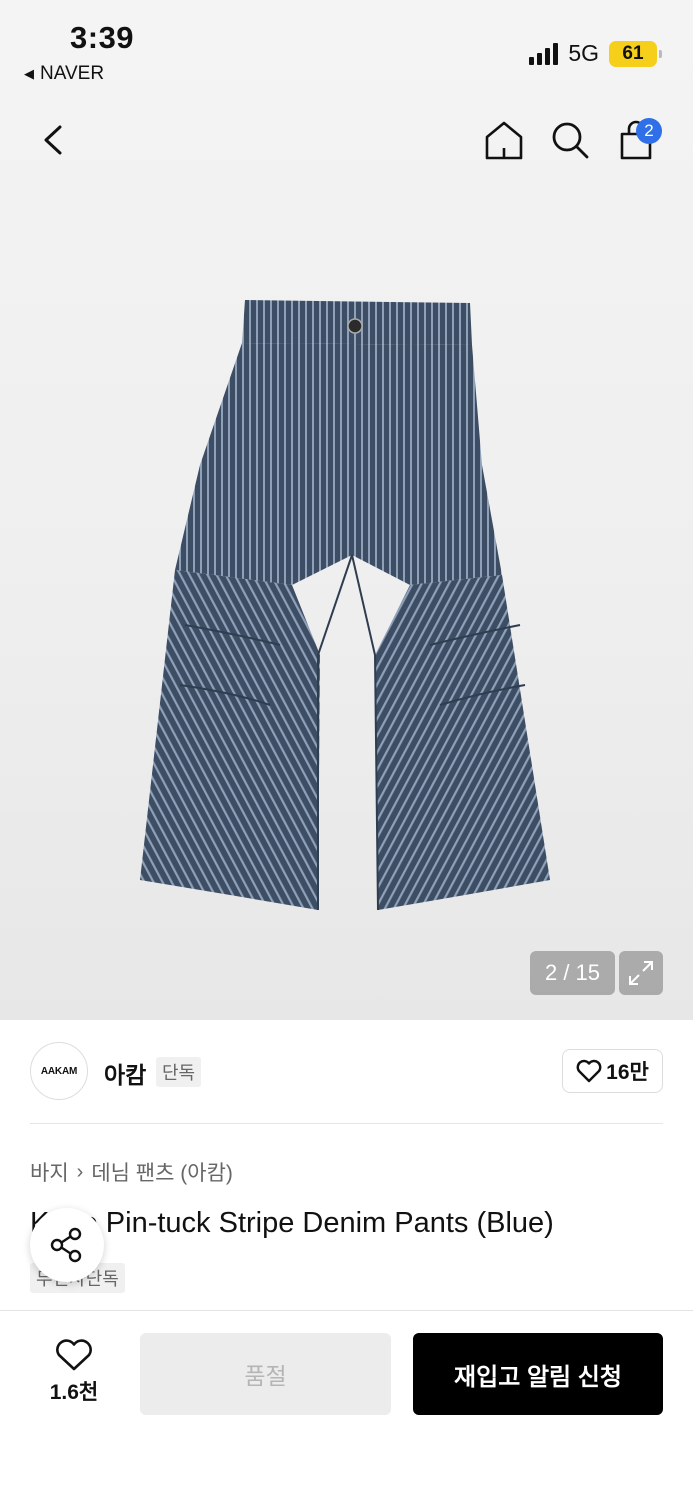 Image resolution: width=693 pixels, height=1500 pixels. Describe the element at coordinates (80, 1171) in the screenshot. I see `chevron-right-icon: ›` at that location.